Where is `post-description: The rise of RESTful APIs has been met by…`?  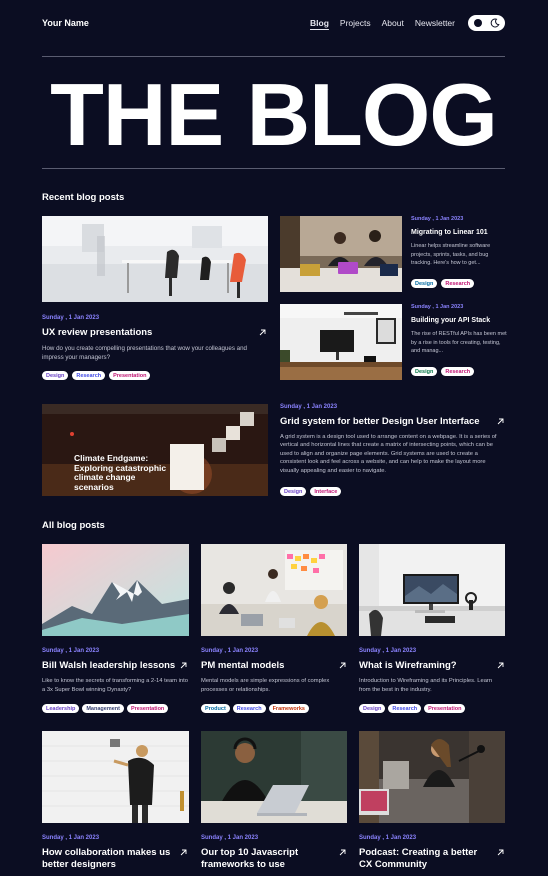 post-description: The rise of RESTful APIs has been met by… is located at coordinates (459, 342).